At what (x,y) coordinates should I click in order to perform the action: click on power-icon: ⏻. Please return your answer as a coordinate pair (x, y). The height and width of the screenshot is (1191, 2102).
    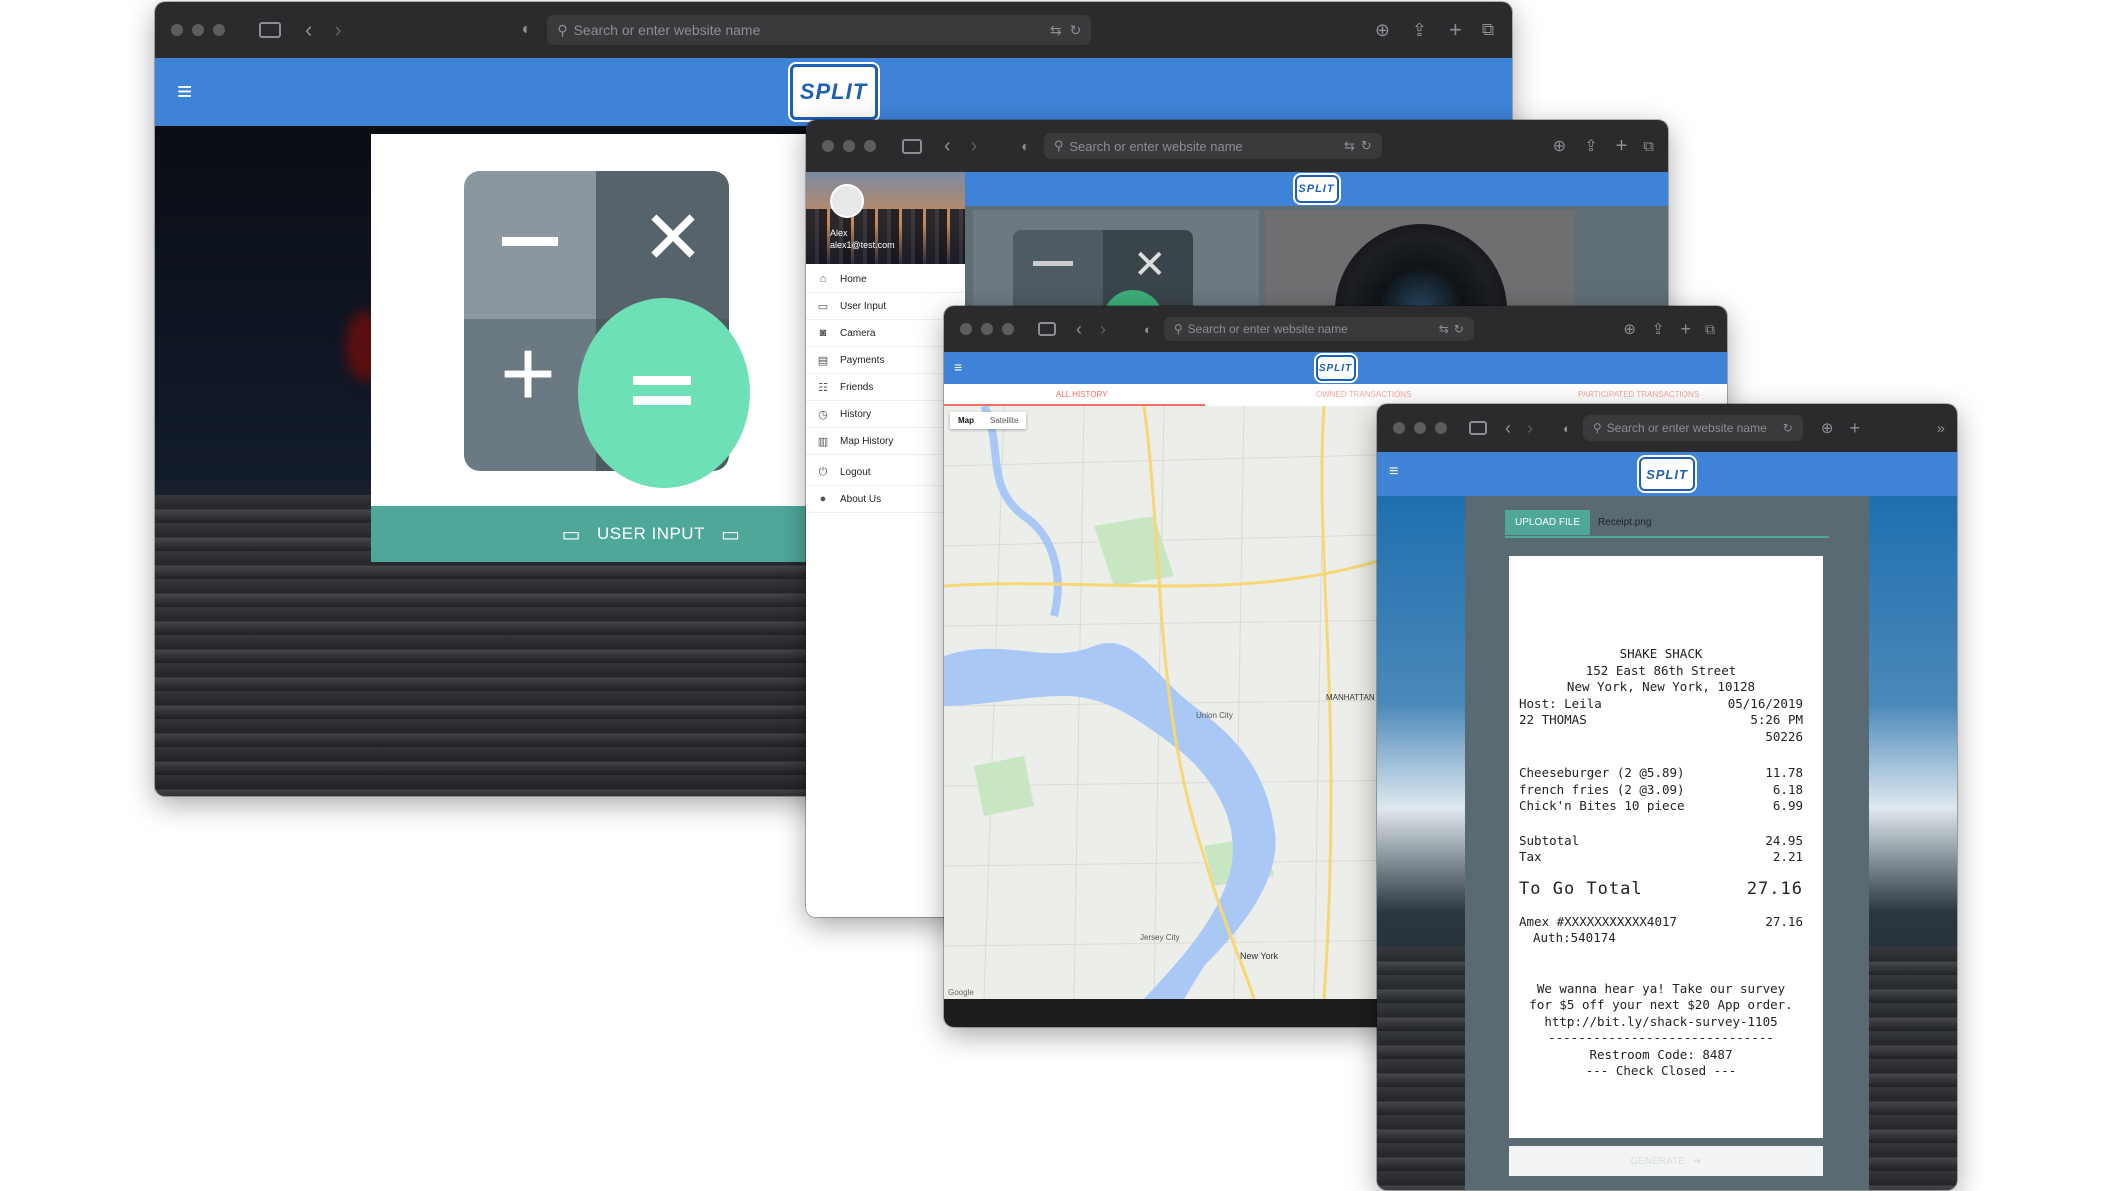
    Looking at the image, I should click on (823, 471).